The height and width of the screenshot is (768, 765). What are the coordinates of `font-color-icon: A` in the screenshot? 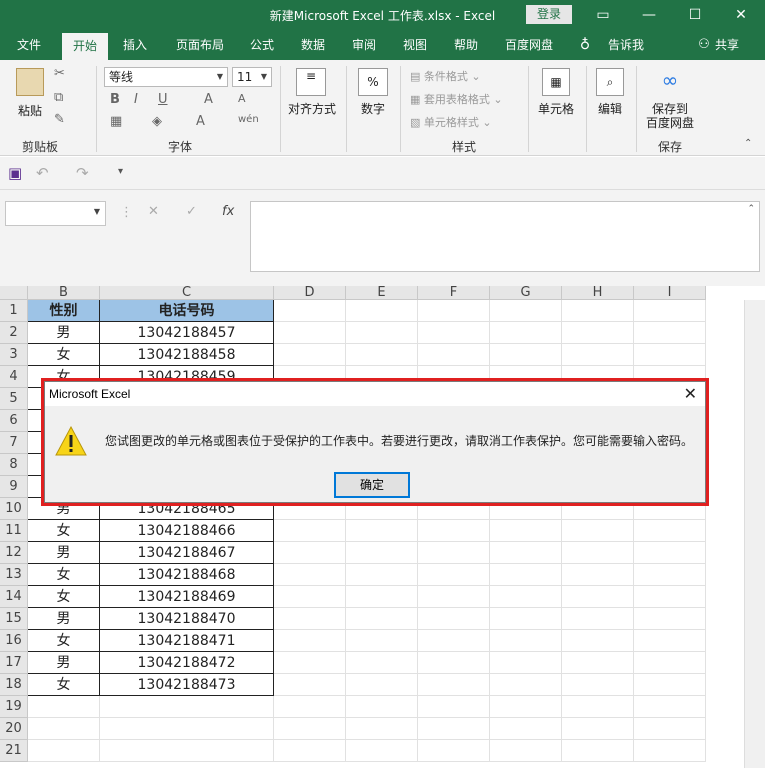 It's located at (200, 121).